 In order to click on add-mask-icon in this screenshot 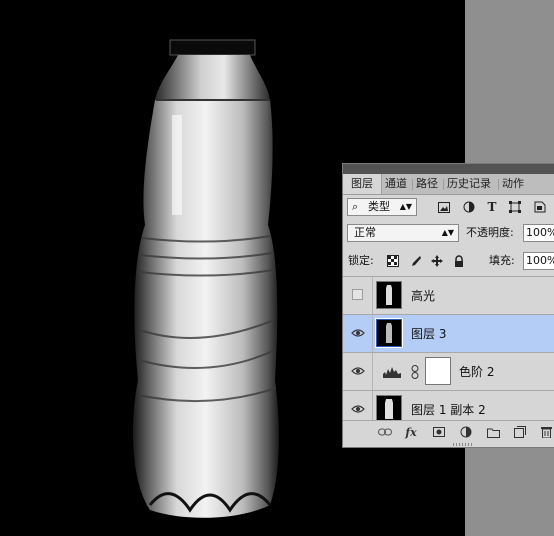, I will do `click(439, 432)`.